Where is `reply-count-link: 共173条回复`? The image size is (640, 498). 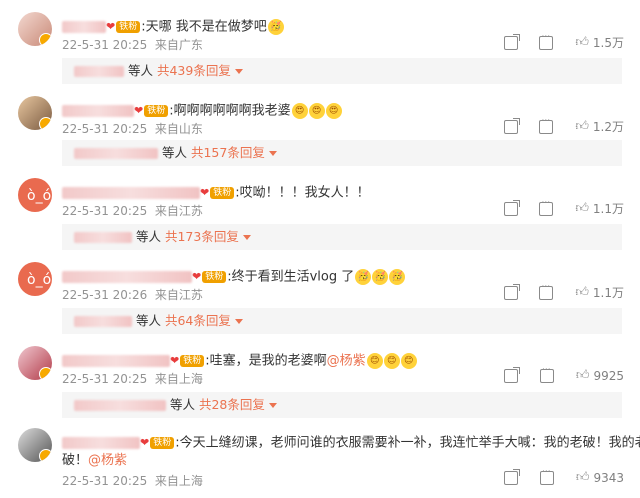 reply-count-link: 共173条回复 is located at coordinates (202, 236).